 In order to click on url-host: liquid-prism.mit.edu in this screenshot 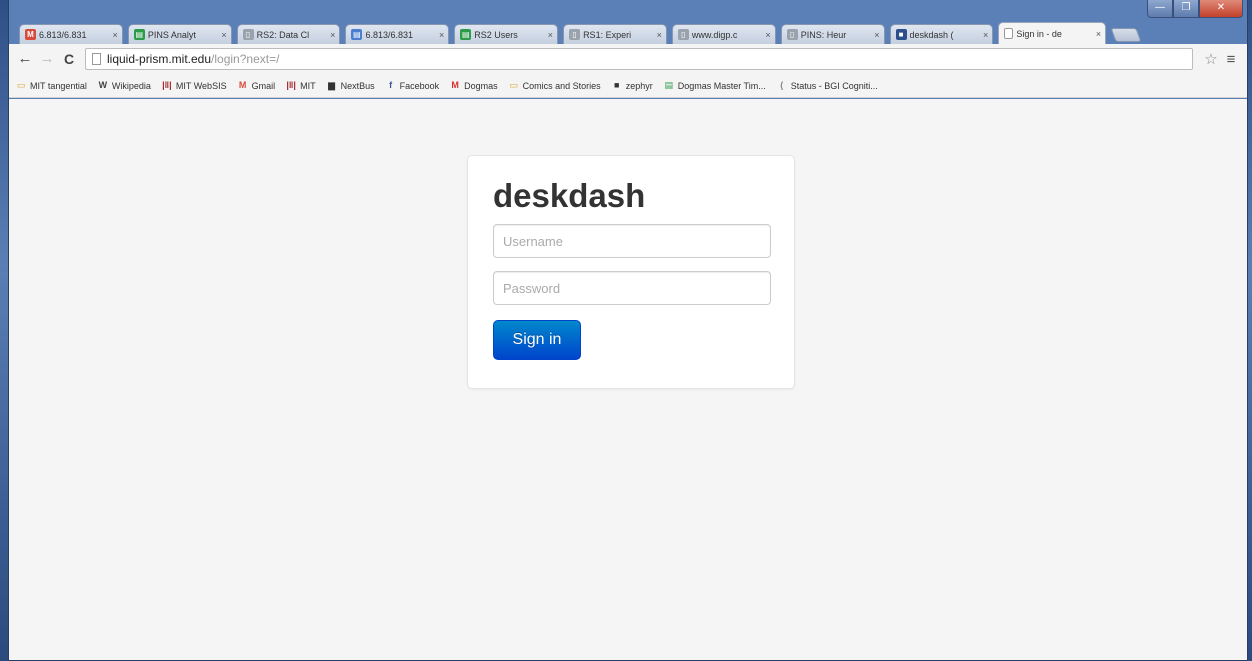, I will do `click(159, 59)`.